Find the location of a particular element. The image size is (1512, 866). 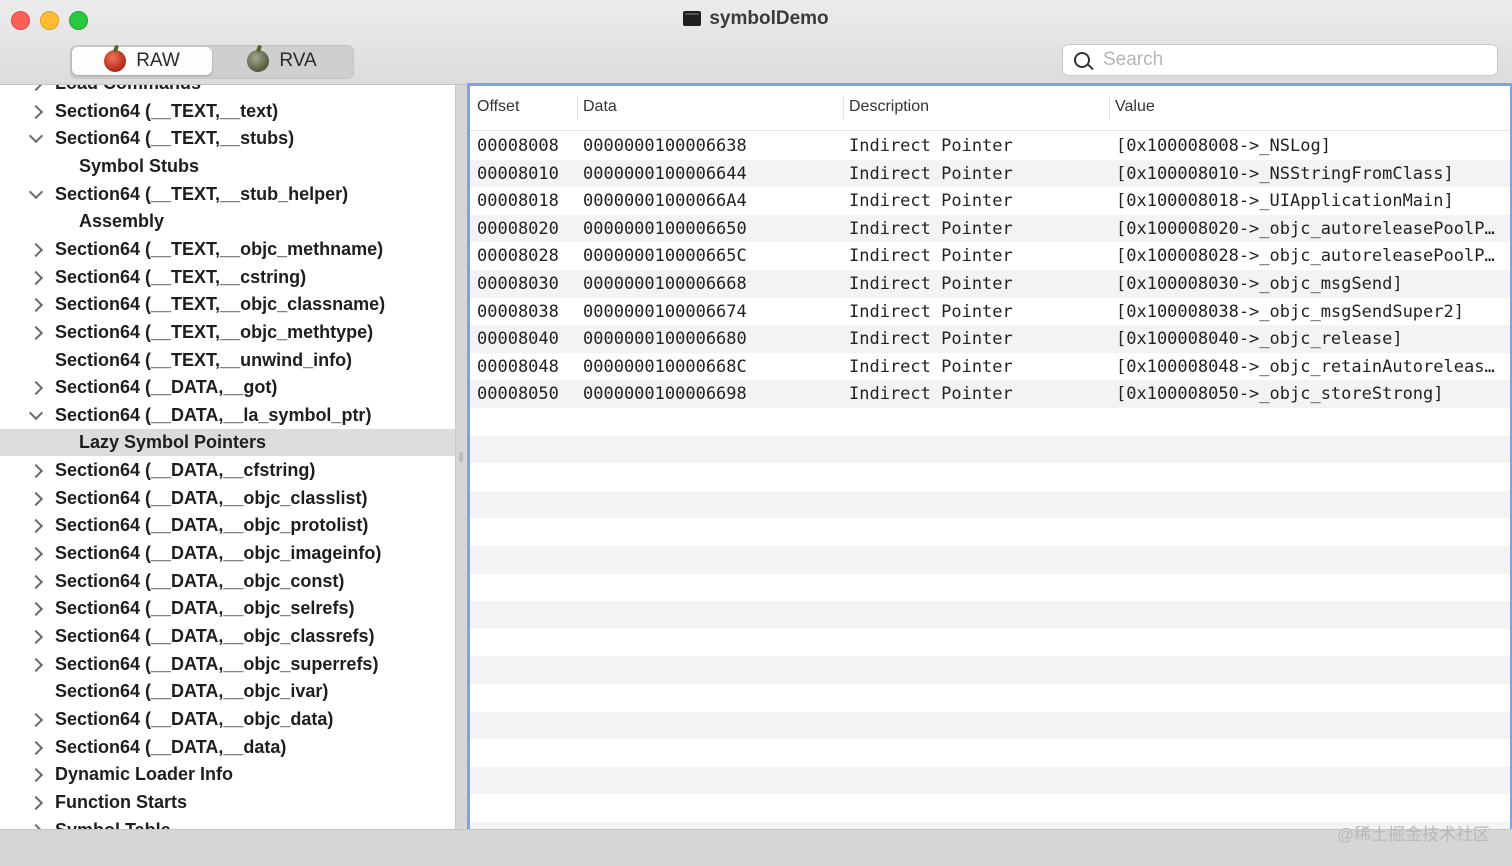

outline-item: Section64 (__DATA,__data) is located at coordinates (227, 747).